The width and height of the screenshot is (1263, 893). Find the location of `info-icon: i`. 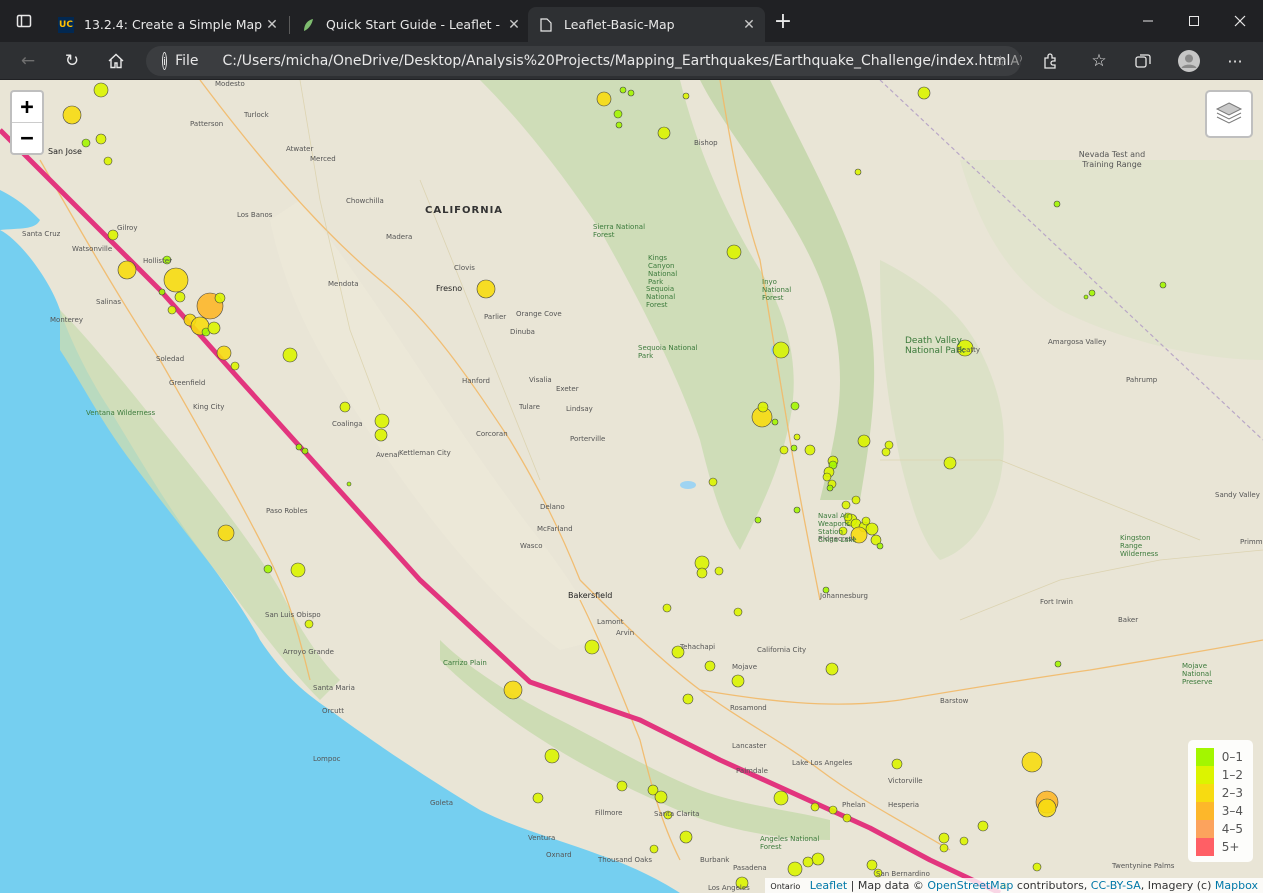

info-icon: i is located at coordinates (165, 61).